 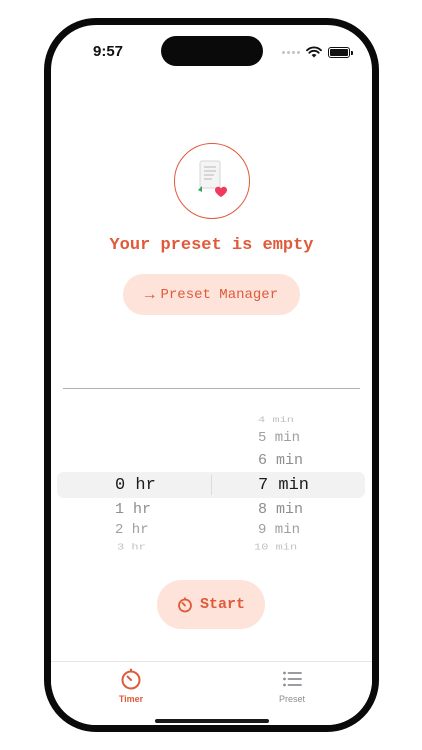 What do you see at coordinates (314, 52) in the screenshot?
I see `wifi-icon` at bounding box center [314, 52].